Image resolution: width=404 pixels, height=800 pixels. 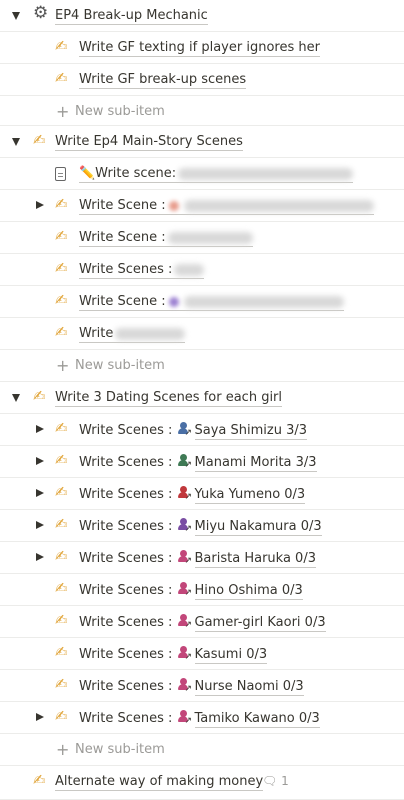 What do you see at coordinates (192, 495) in the screenshot?
I see `task-title: Write Scenes : ↗ Yuka Yumeno 0/3` at bounding box center [192, 495].